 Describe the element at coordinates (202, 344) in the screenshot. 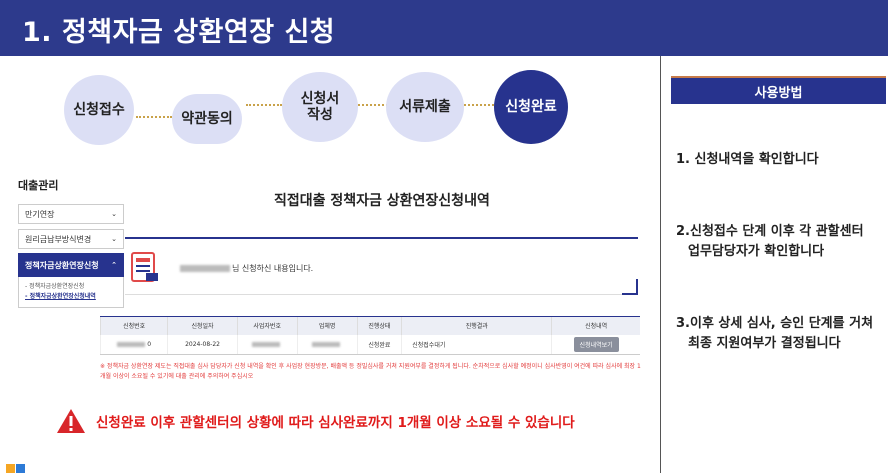

I see `cell-date: 2024-08-22` at that location.